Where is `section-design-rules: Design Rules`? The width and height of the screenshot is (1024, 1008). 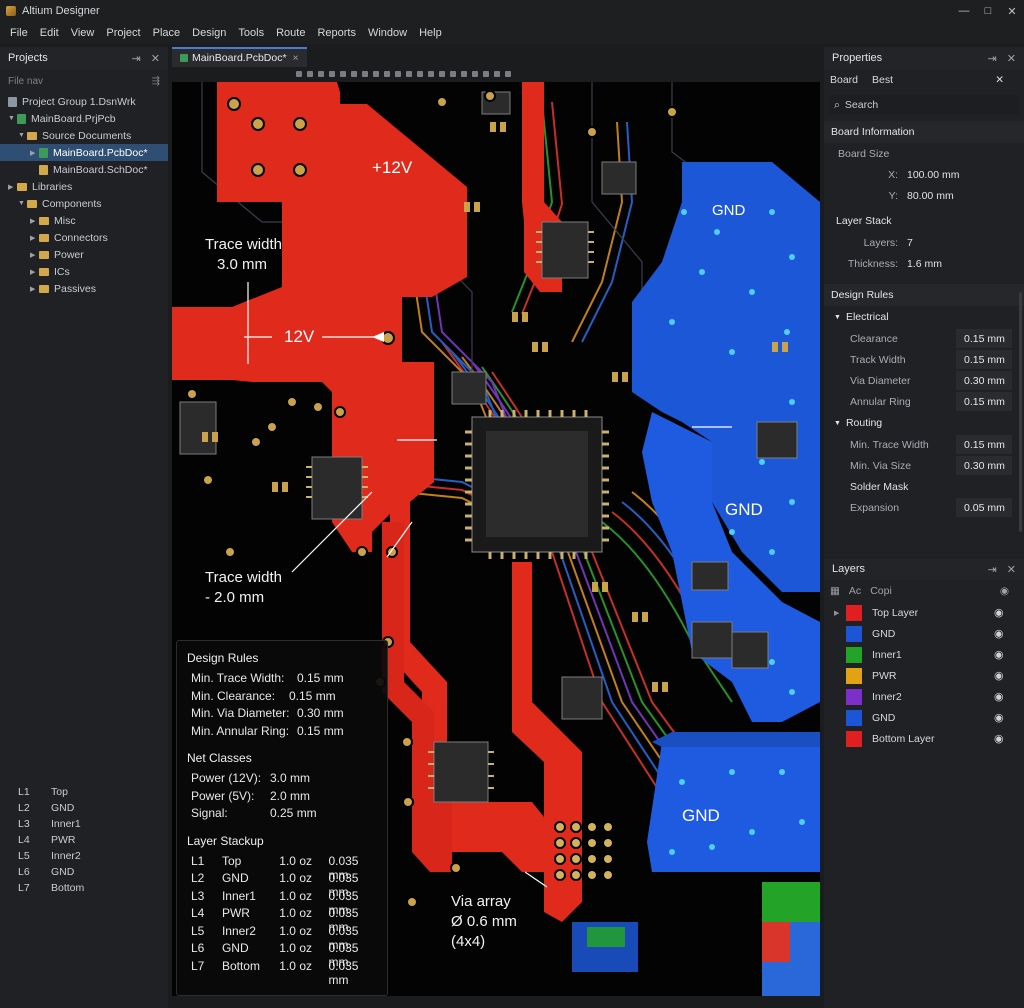 section-design-rules: Design Rules is located at coordinates (924, 295).